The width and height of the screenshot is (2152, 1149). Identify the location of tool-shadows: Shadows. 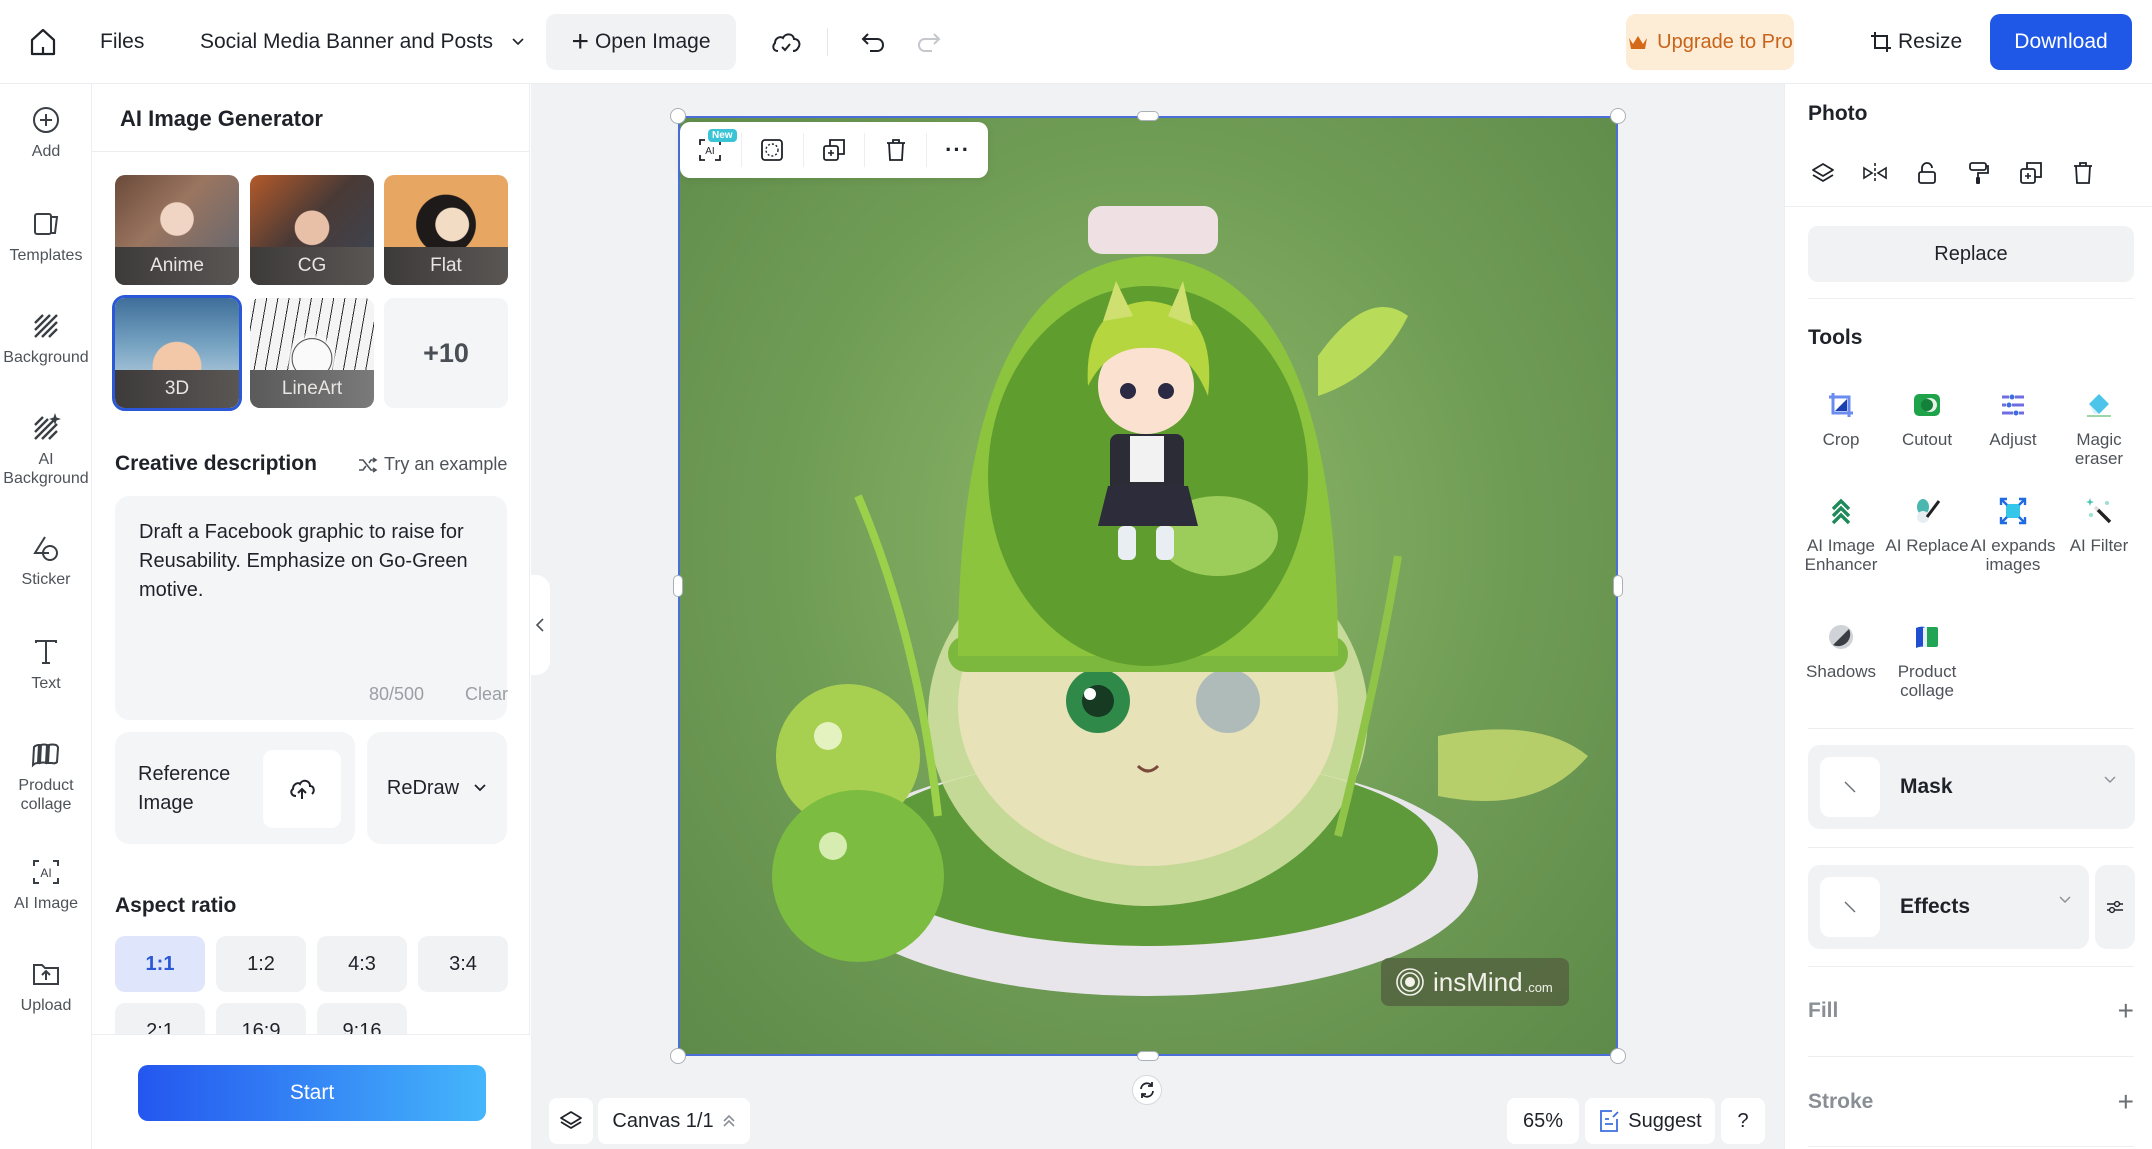
(1841, 651).